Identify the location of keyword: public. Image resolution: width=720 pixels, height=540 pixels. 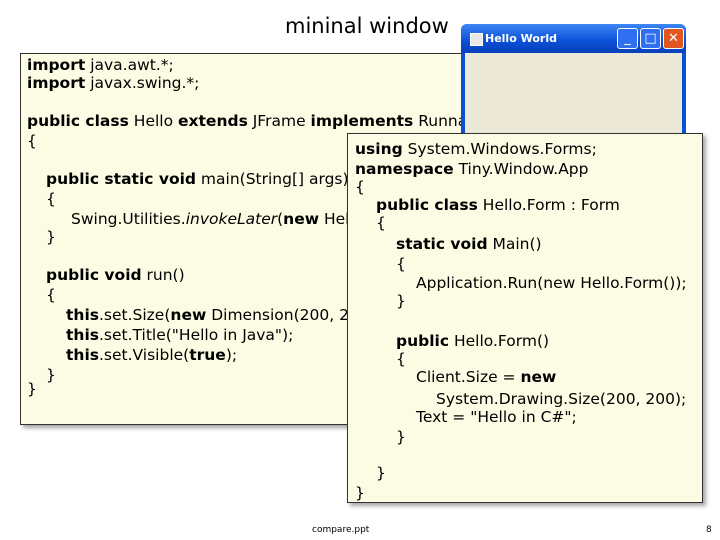
(423, 341).